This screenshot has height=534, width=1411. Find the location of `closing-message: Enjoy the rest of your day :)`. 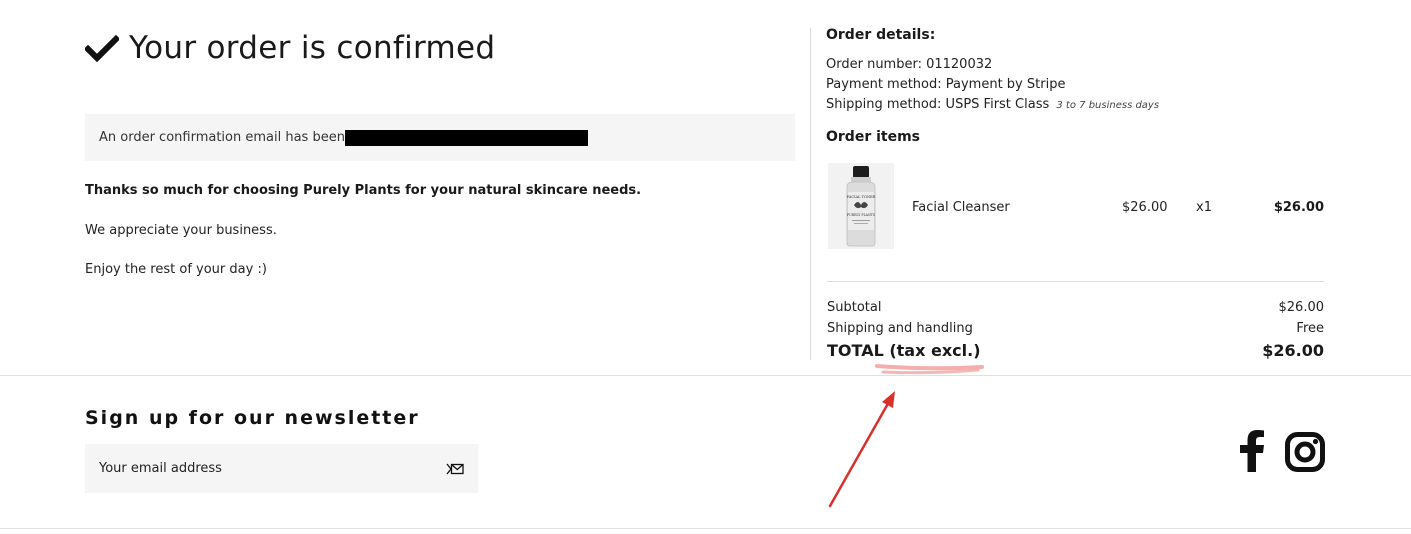

closing-message: Enjoy the rest of your day :) is located at coordinates (176, 269).